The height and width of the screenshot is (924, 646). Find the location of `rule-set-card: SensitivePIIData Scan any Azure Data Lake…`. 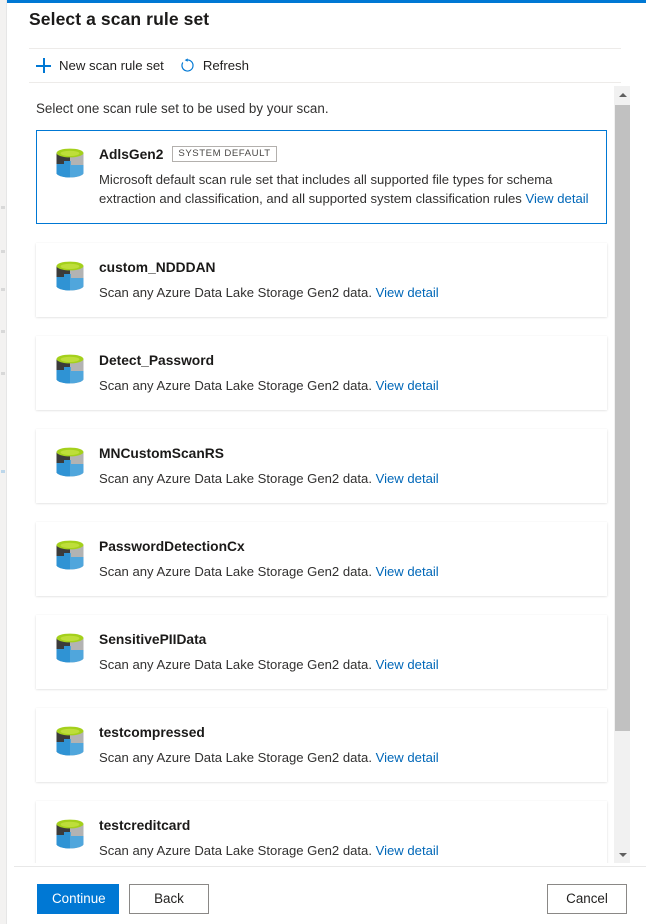

rule-set-card: SensitivePIIData Scan any Azure Data Lake… is located at coordinates (321, 652).